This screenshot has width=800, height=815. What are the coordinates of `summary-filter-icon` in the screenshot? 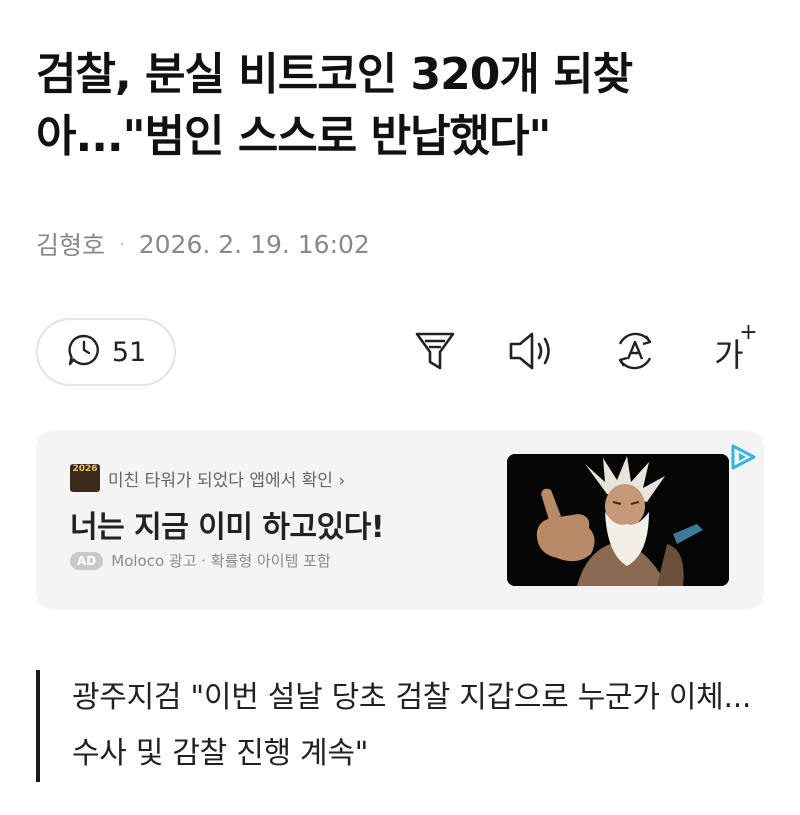 It's located at (435, 353).